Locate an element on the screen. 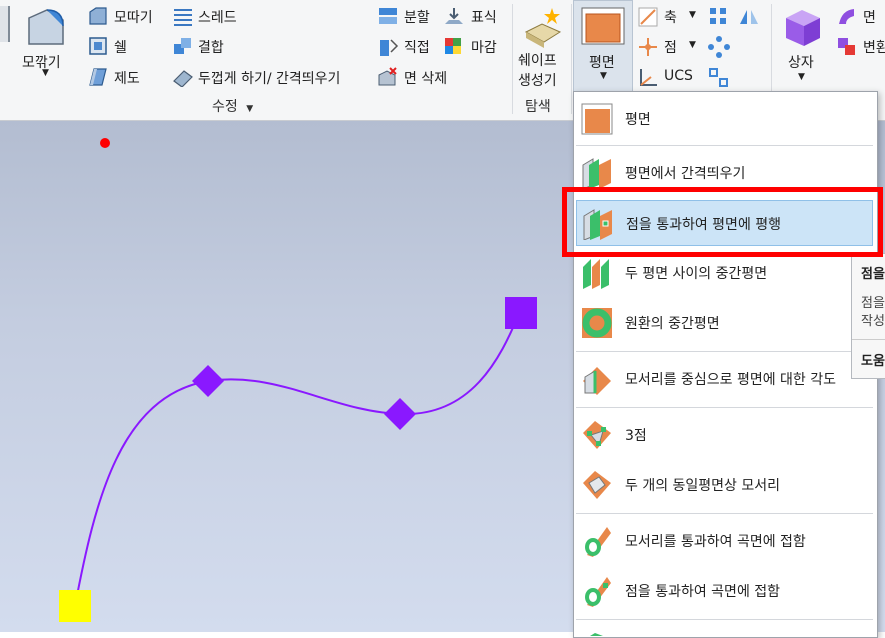 The height and width of the screenshot is (638, 885). coplanar-edges-icon is located at coordinates (597, 485).